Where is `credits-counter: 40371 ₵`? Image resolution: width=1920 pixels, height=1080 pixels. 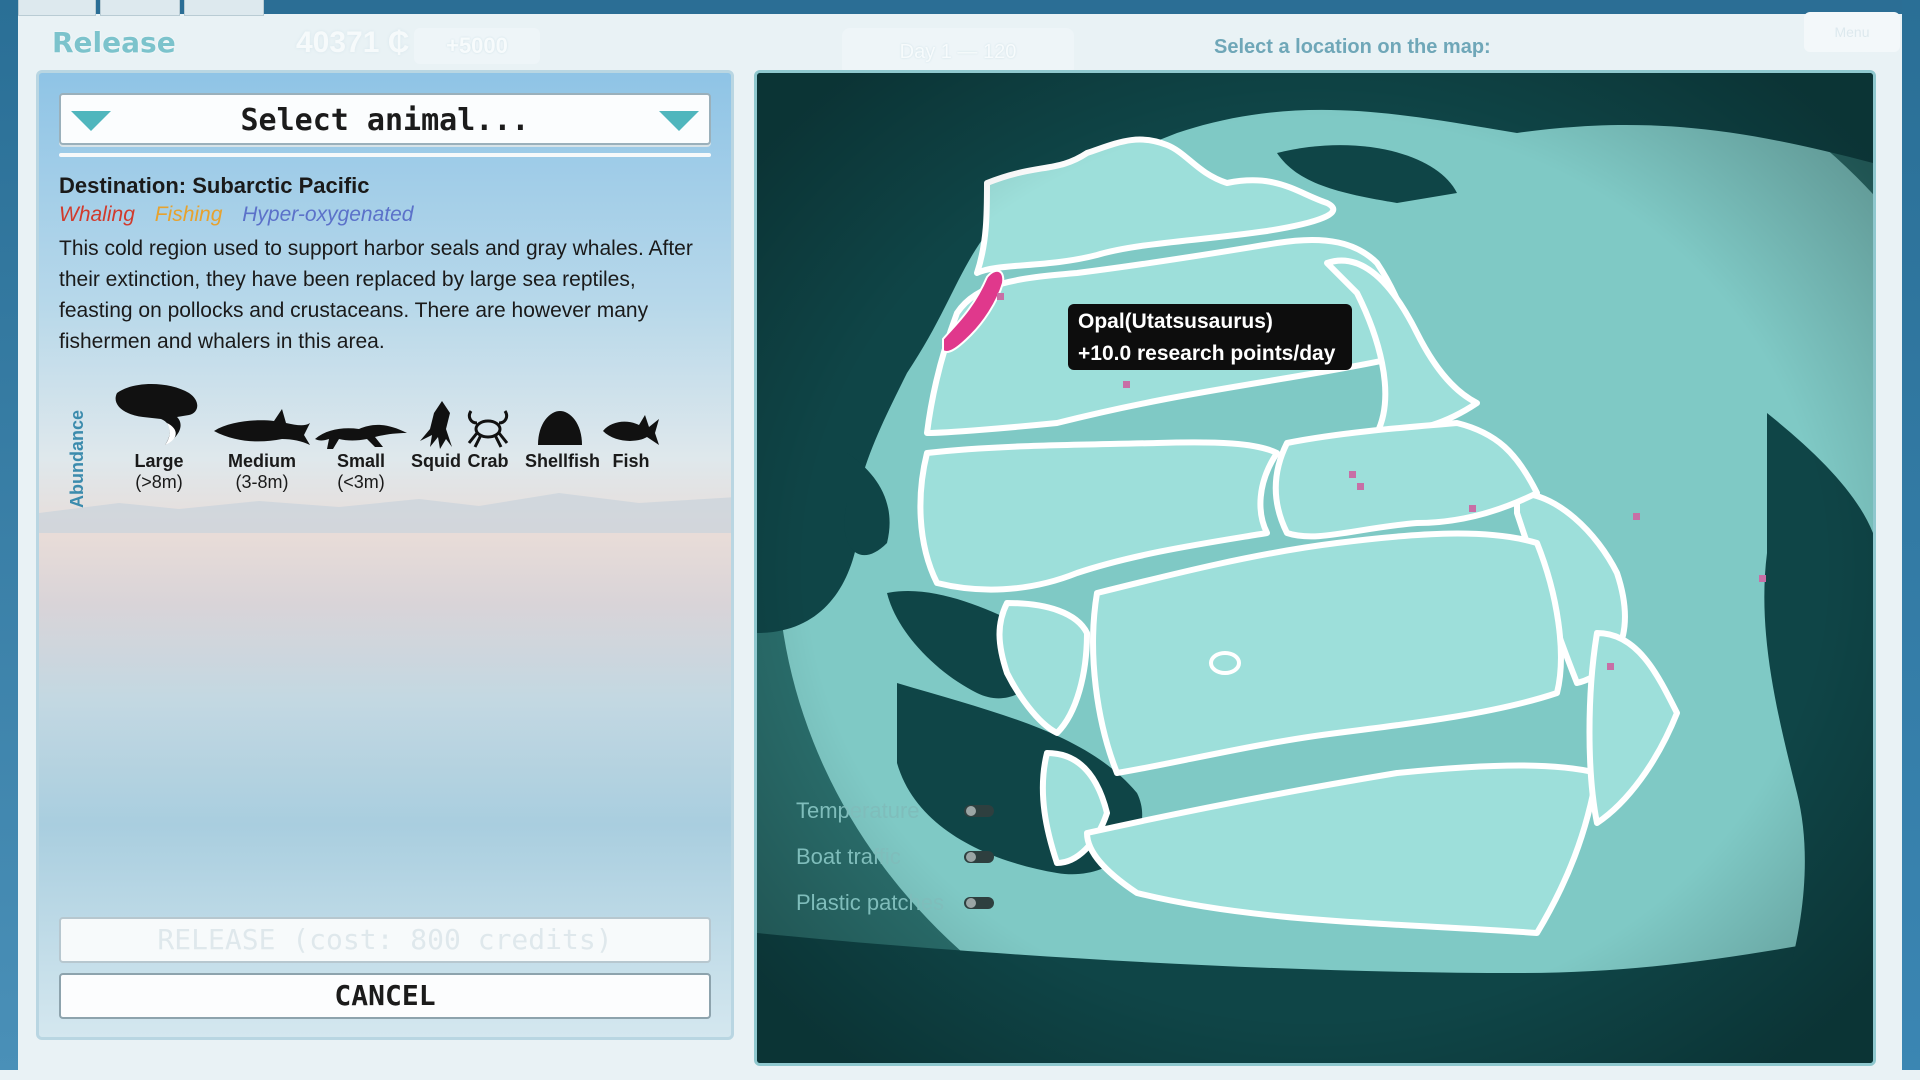
credits-counter: 40371 ₵ is located at coordinates (353, 42).